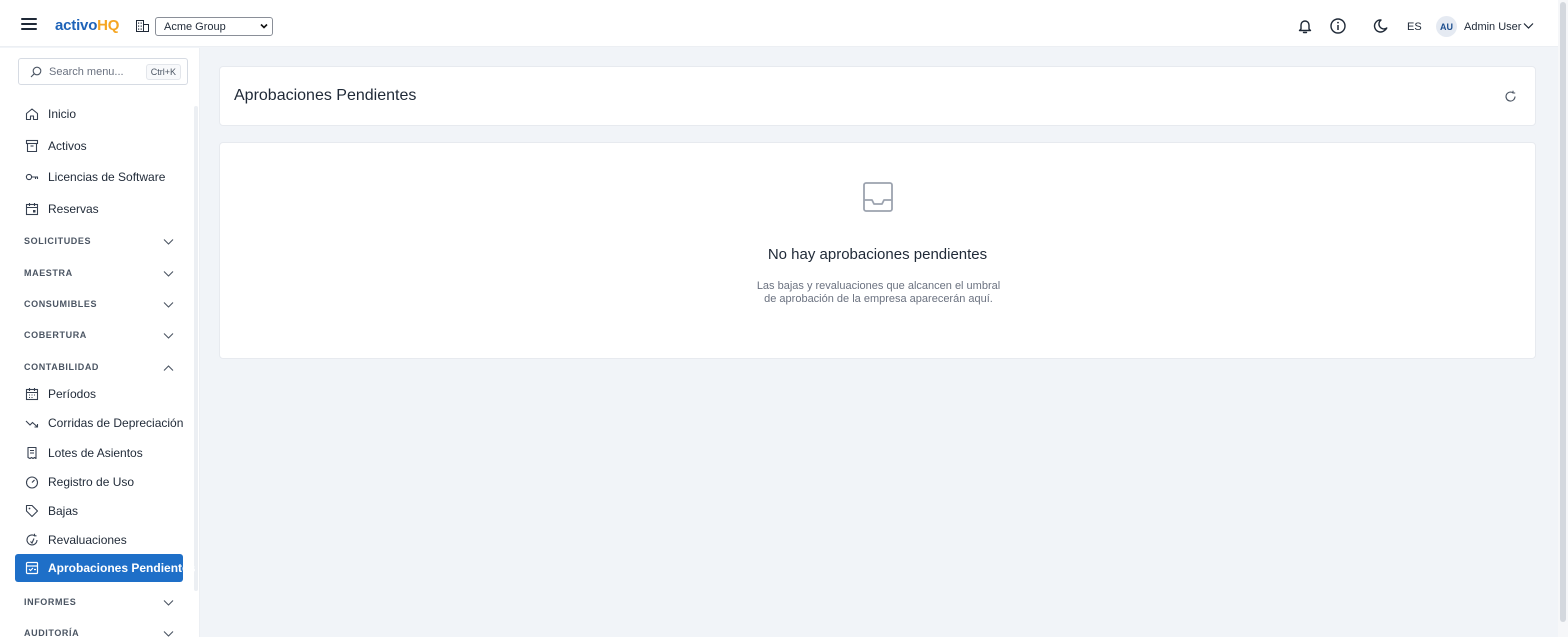 Image resolution: width=1568 pixels, height=637 pixels. I want to click on section-informes: INFORMES, so click(99, 604).